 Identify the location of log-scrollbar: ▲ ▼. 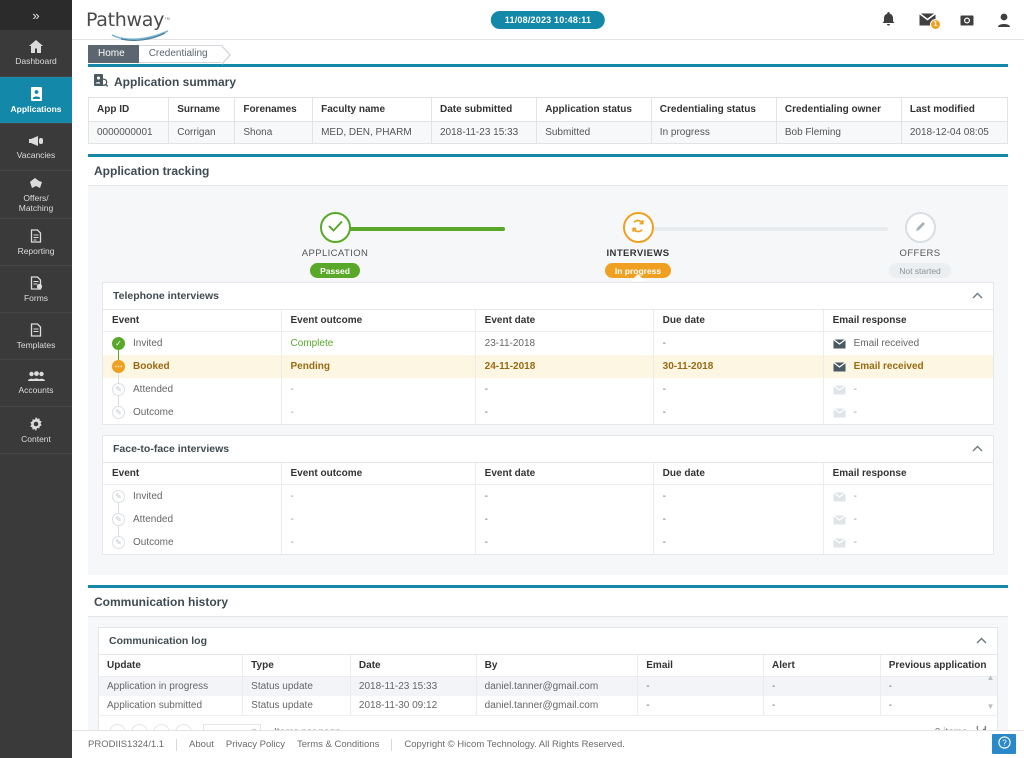
(990, 692).